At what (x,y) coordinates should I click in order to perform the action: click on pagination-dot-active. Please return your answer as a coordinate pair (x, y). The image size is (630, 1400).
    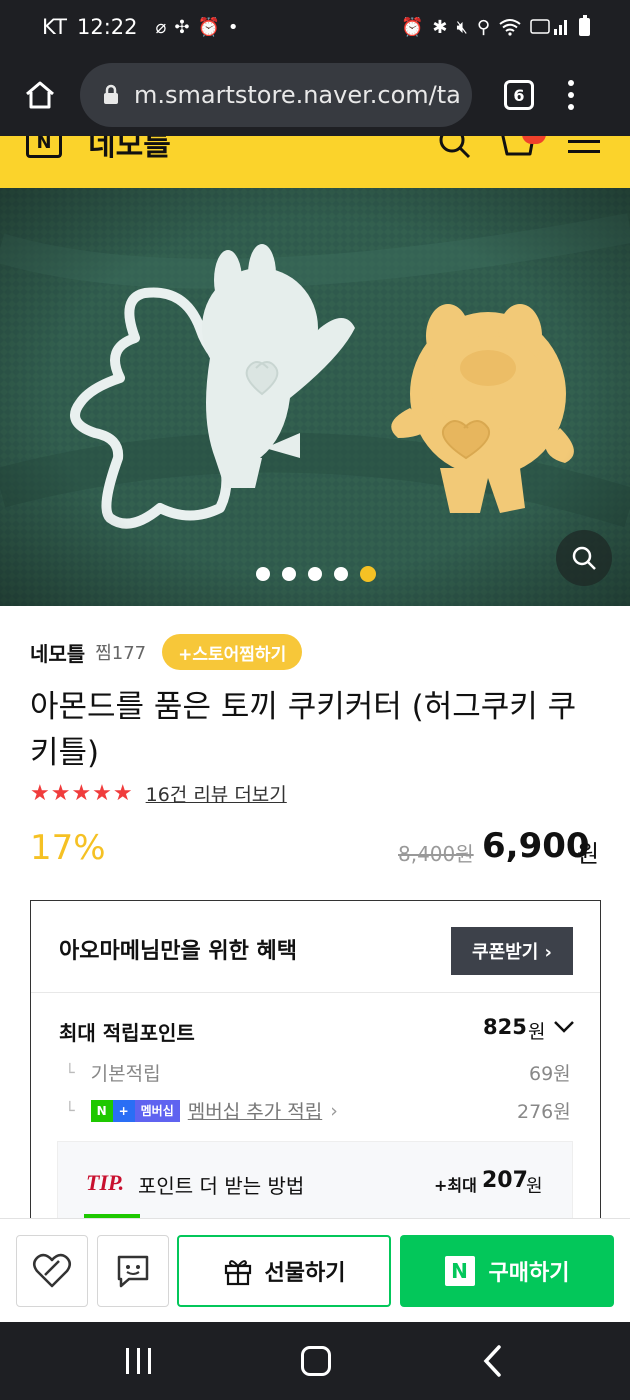
    Looking at the image, I should click on (368, 574).